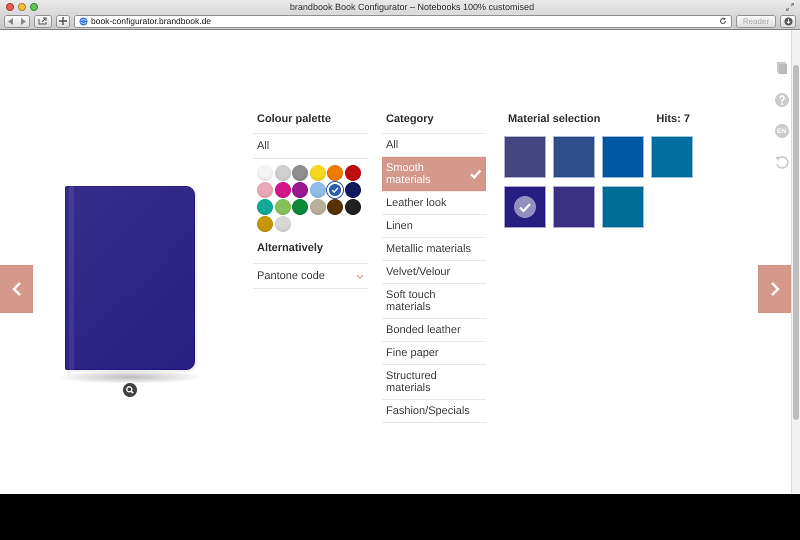  What do you see at coordinates (360, 276) in the screenshot?
I see `chevron-down-icon` at bounding box center [360, 276].